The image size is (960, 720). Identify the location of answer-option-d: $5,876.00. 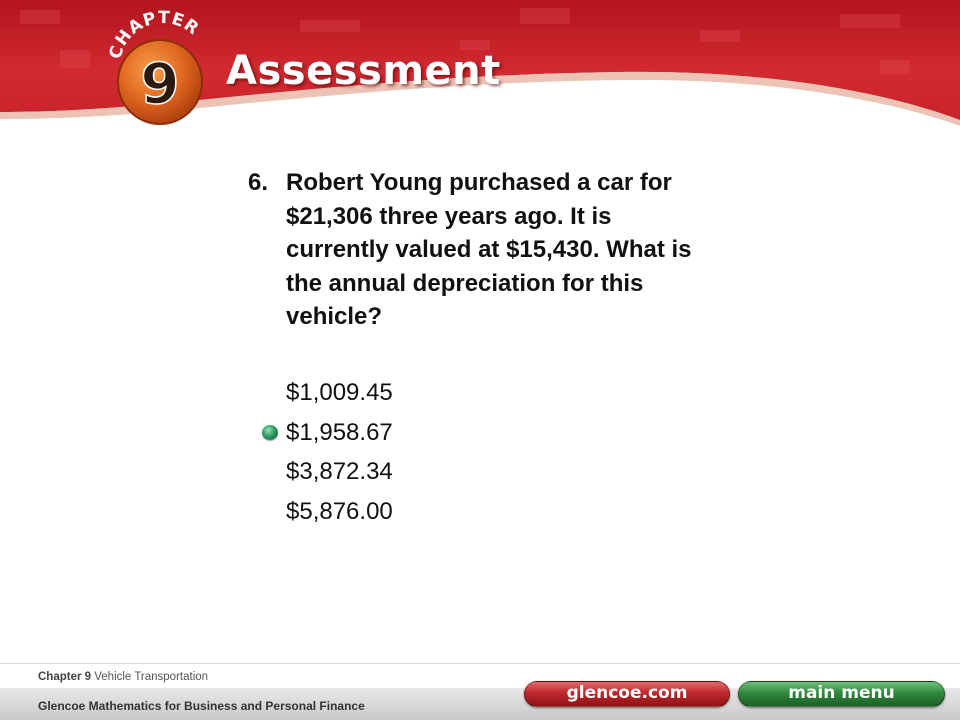
(339, 512).